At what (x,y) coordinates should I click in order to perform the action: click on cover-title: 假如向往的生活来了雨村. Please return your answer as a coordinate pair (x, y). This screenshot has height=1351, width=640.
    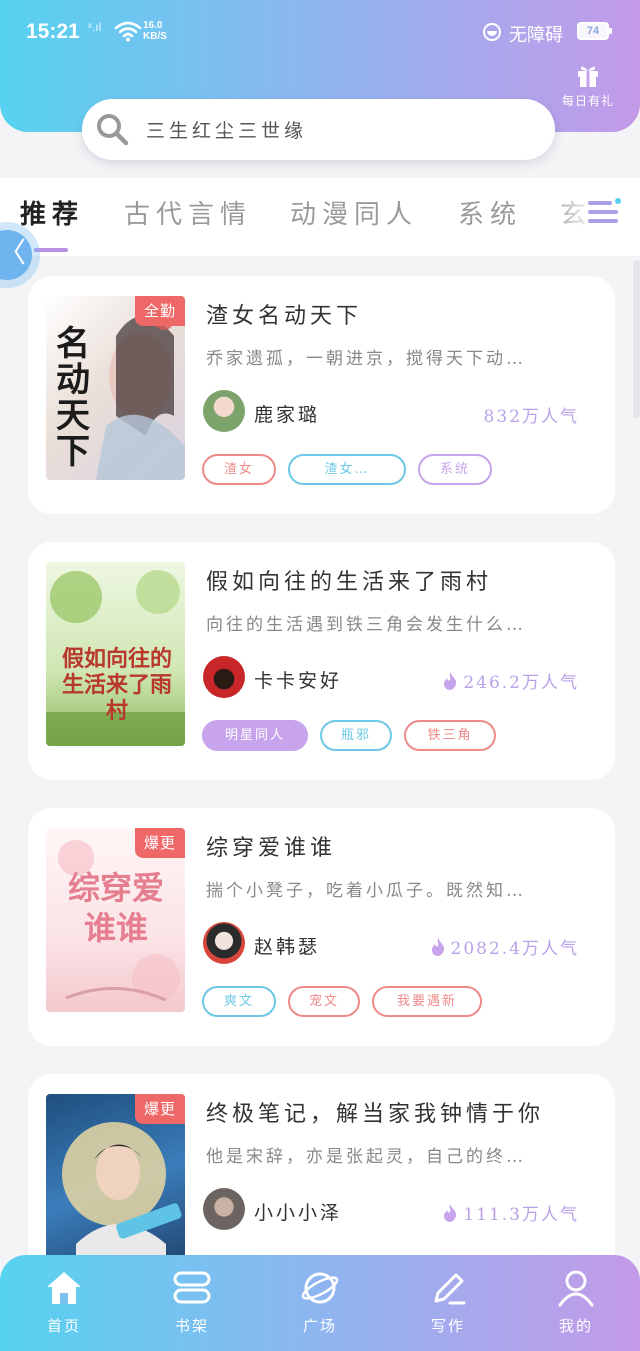
    Looking at the image, I should click on (116, 685).